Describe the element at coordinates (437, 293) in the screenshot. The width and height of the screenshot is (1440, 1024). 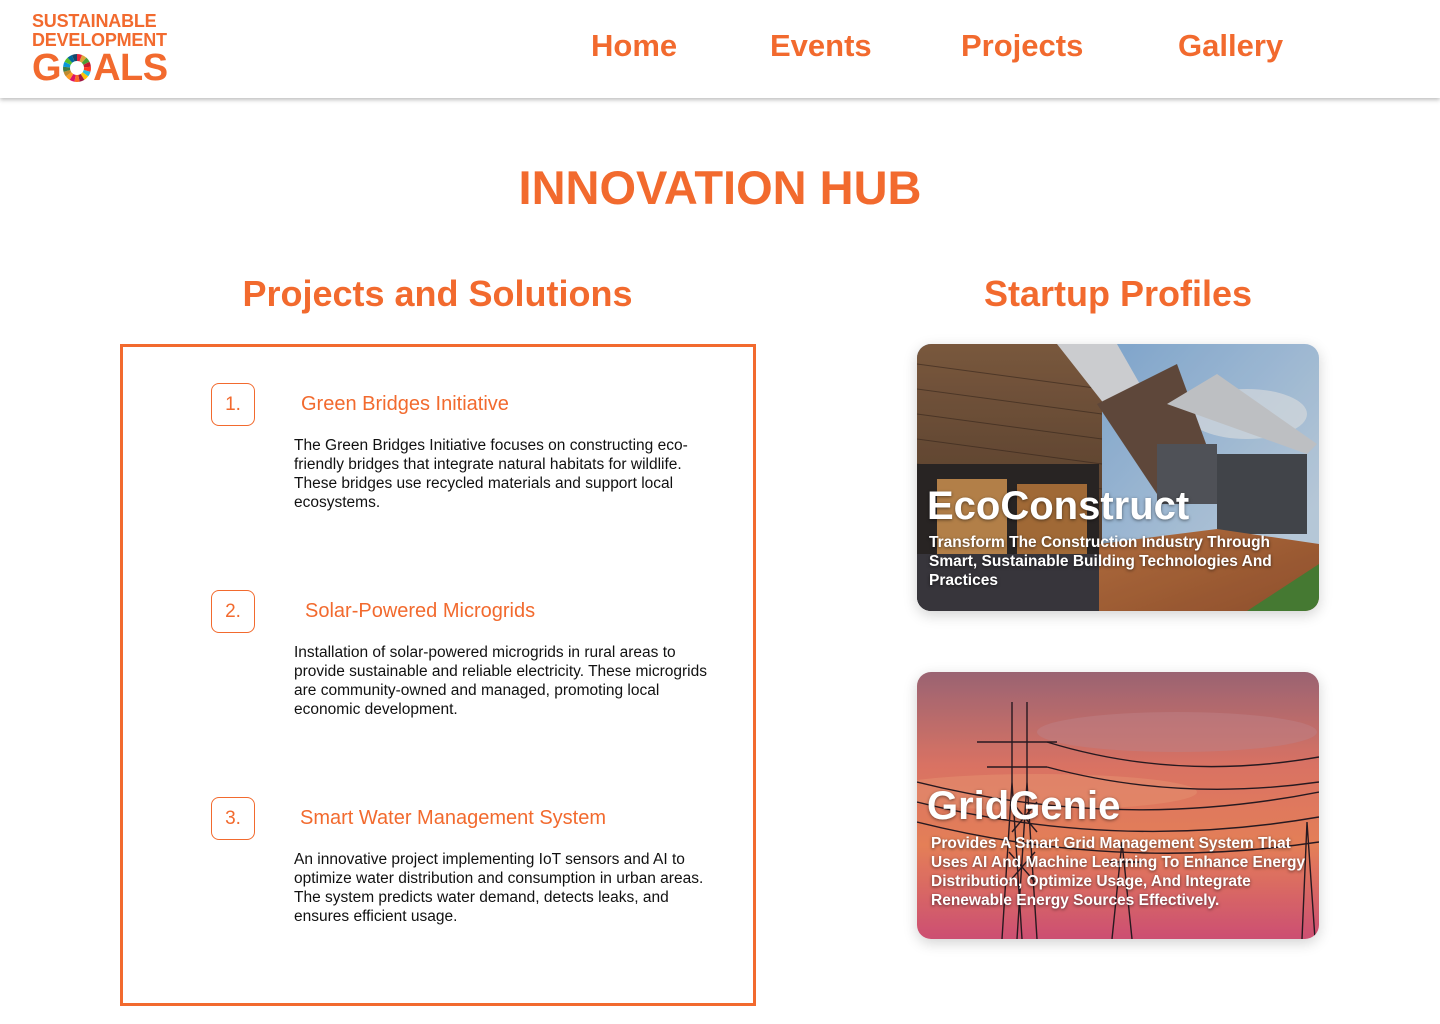
I see `projects-section-title: Projects and Solutions` at that location.